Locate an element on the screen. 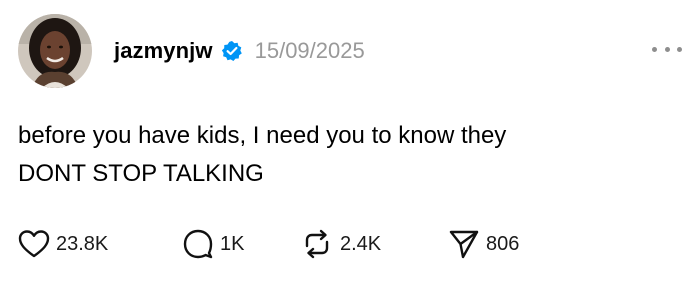  speech-bubble-icon is located at coordinates (198, 244).